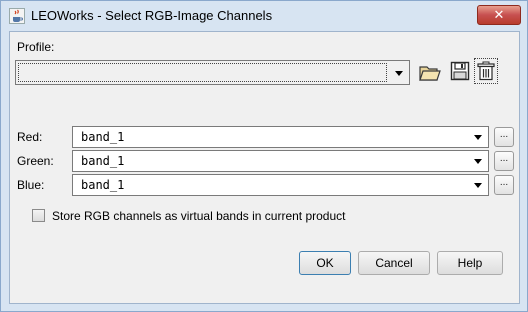 The width and height of the screenshot is (528, 312). I want to click on cancel-button: Cancel, so click(394, 263).